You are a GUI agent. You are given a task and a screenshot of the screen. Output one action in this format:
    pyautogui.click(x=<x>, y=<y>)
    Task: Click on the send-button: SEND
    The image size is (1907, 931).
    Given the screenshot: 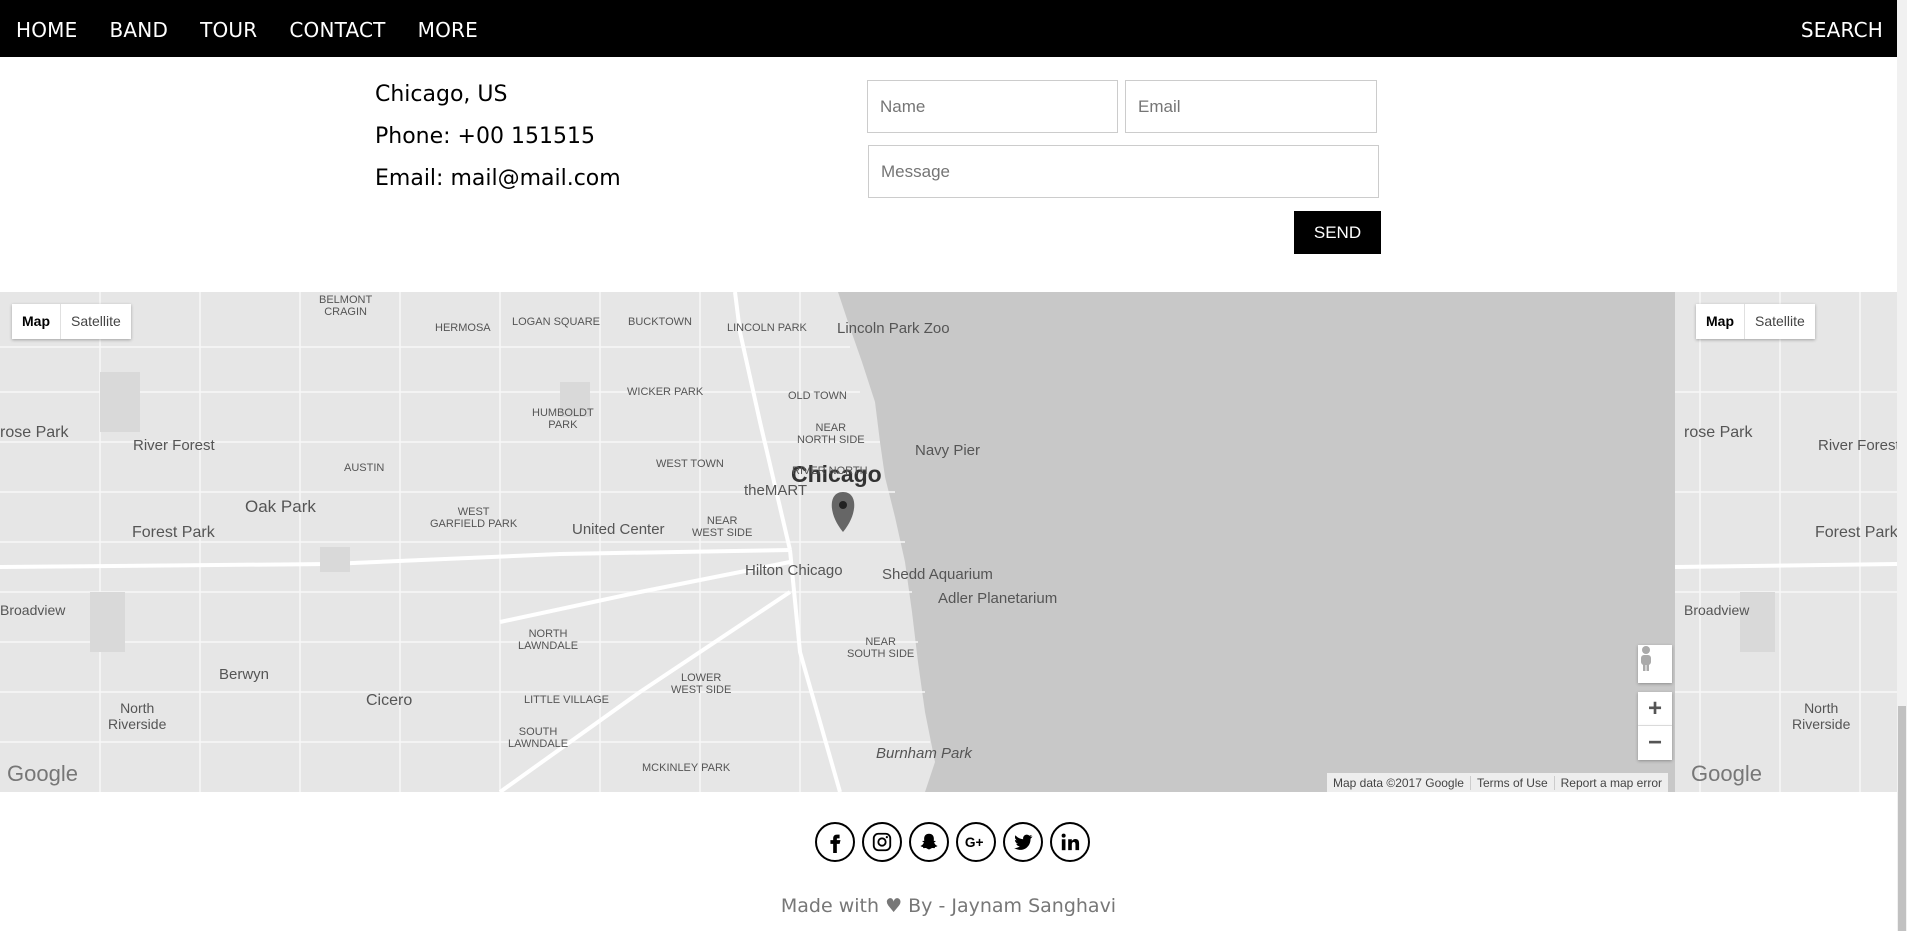 What is the action you would take?
    pyautogui.click(x=1337, y=232)
    